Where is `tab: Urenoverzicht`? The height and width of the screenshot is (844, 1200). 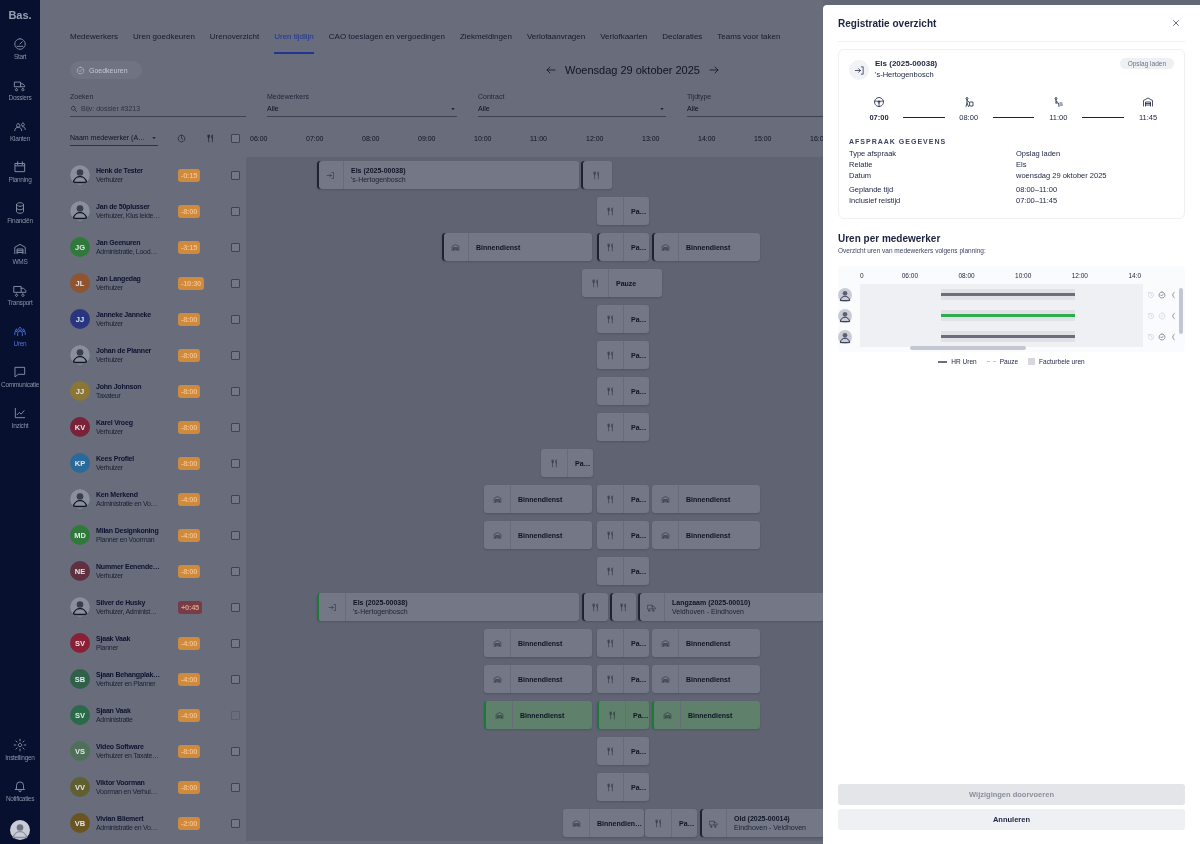 tab: Urenoverzicht is located at coordinates (234, 43).